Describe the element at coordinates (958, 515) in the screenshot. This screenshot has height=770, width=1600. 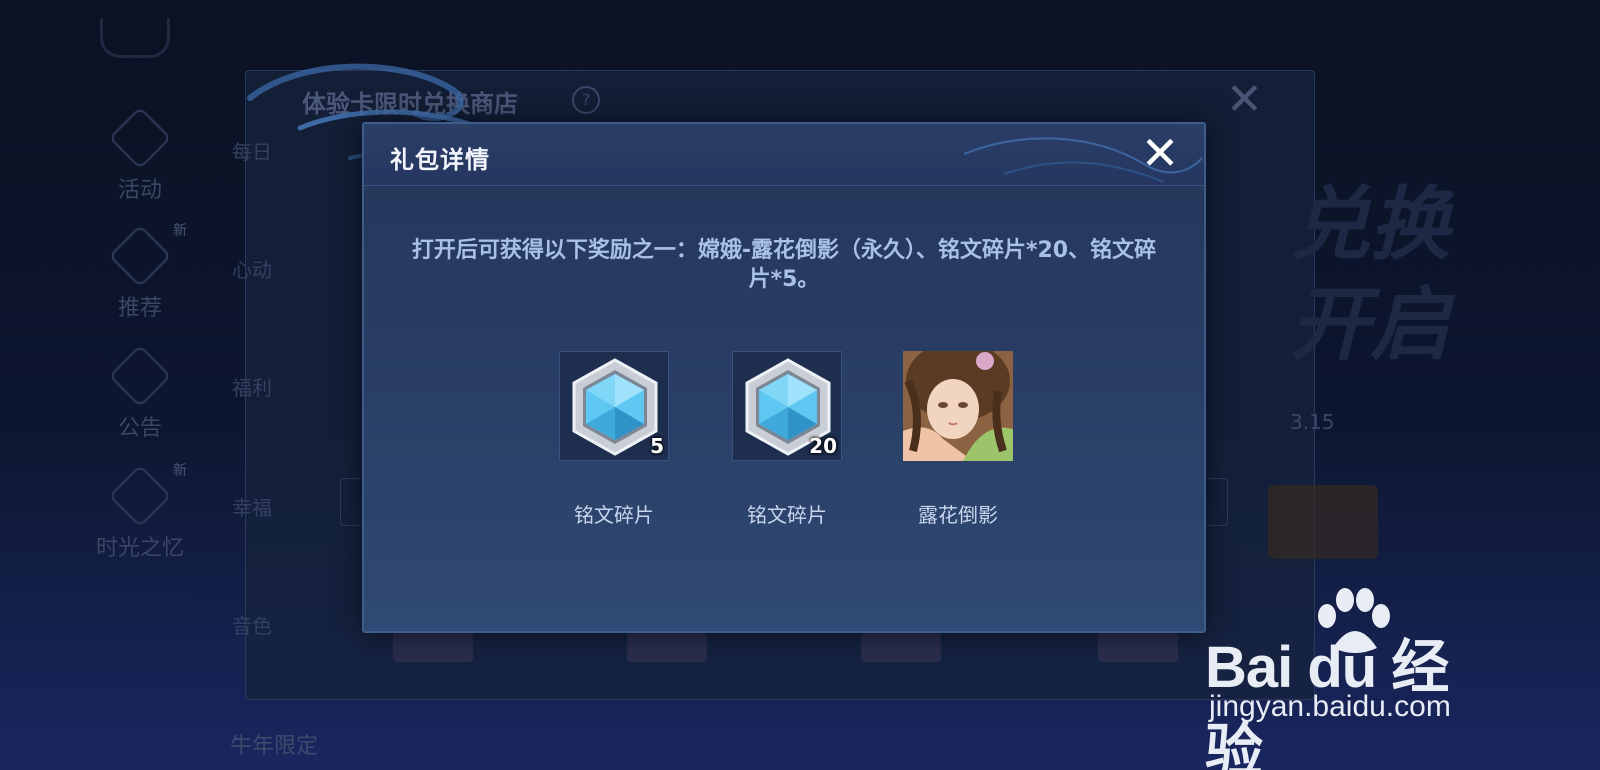
I see `item-name: 露花倒影` at that location.